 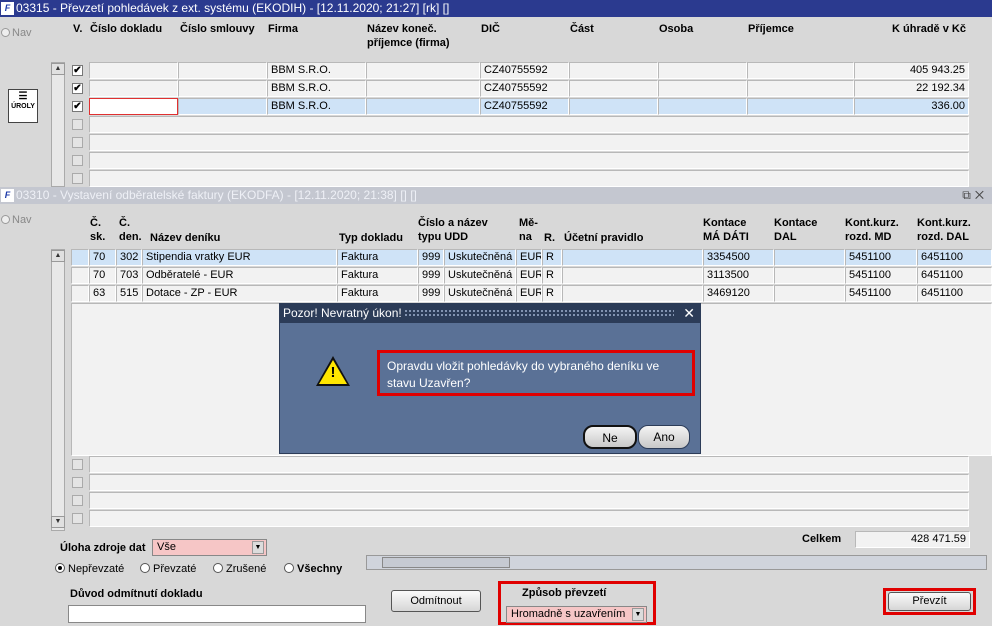 I want to click on cell-den: 302, so click(x=129, y=257).